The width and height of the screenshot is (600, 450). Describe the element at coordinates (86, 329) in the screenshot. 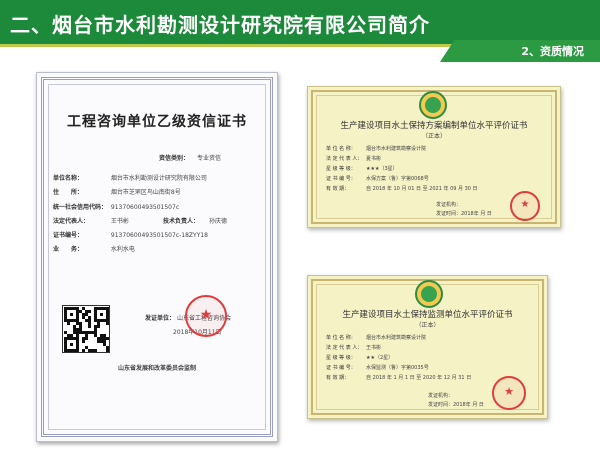

I see `qr-code-icon` at that location.